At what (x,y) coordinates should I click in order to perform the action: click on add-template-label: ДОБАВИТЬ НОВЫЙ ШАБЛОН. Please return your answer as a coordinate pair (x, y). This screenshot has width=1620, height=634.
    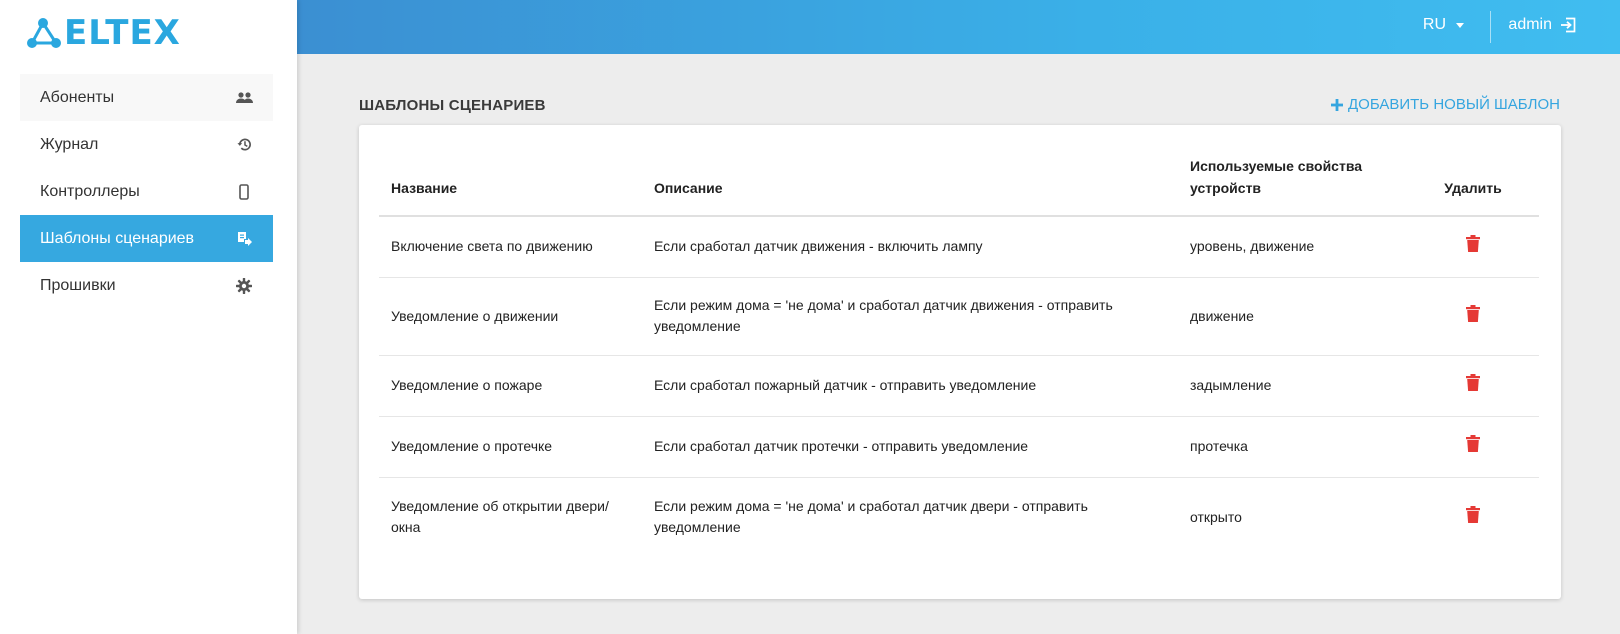
    Looking at the image, I should click on (1454, 104).